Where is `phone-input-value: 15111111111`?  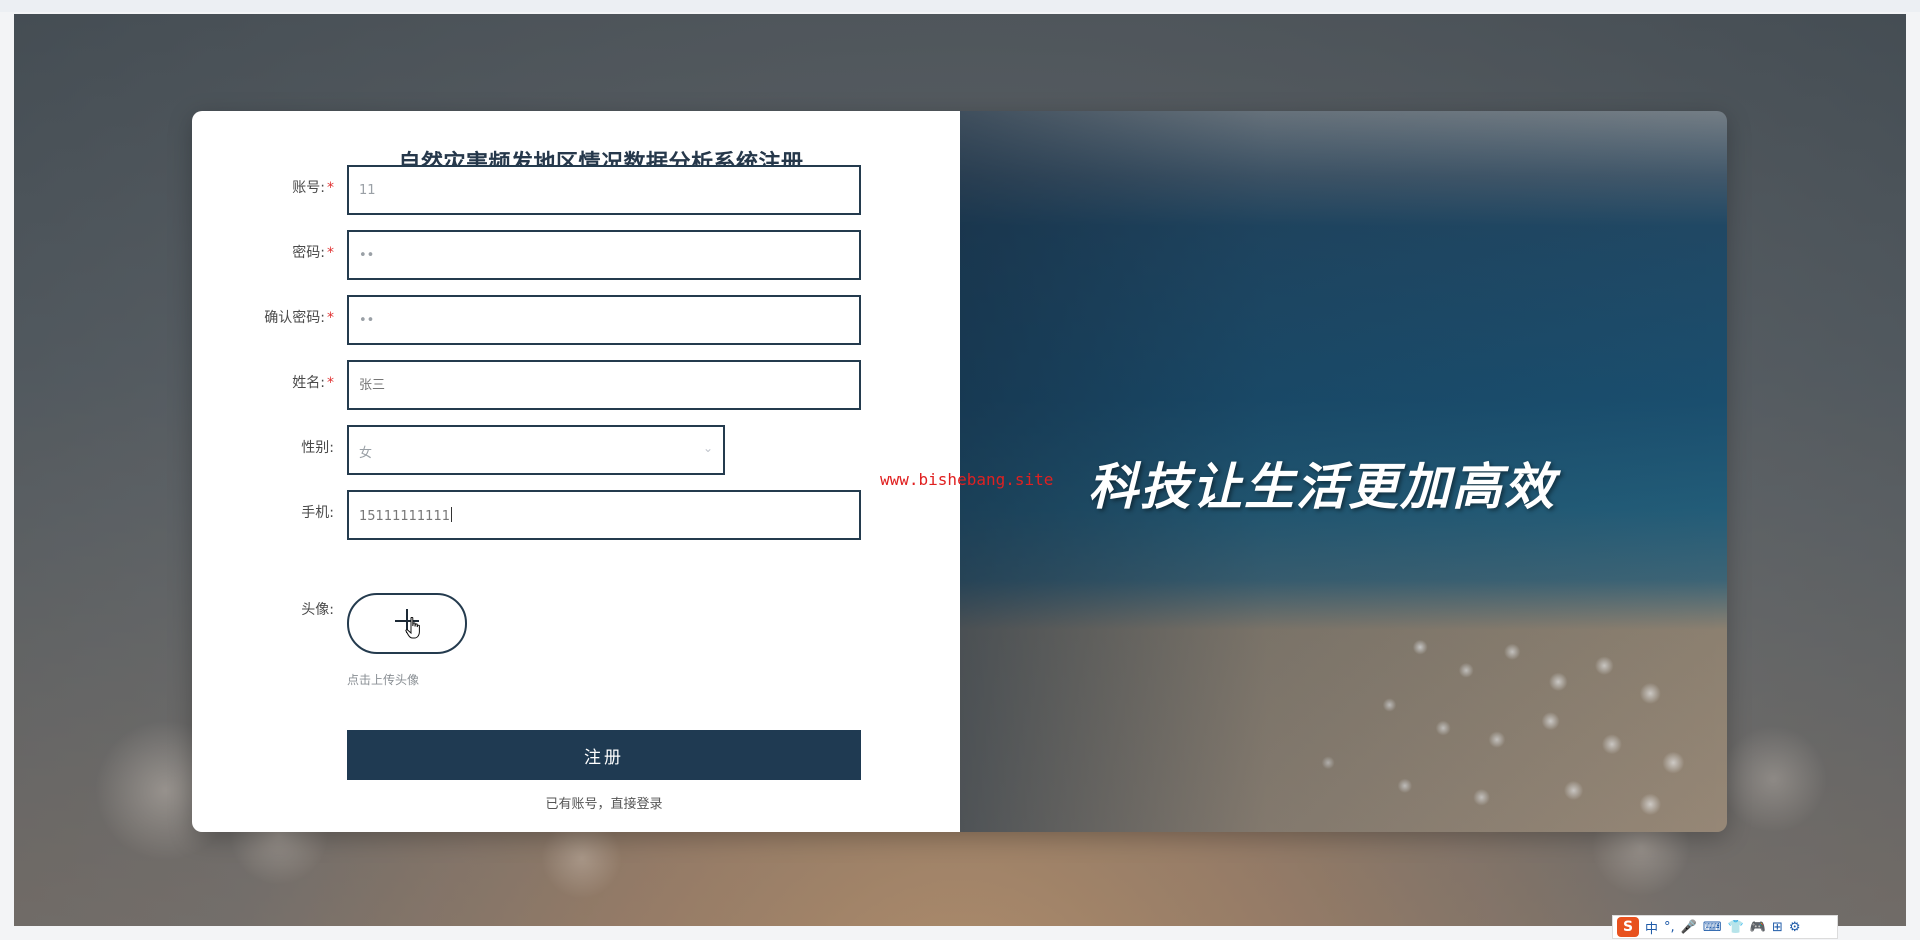
phone-input-value: 15111111111 is located at coordinates (405, 515).